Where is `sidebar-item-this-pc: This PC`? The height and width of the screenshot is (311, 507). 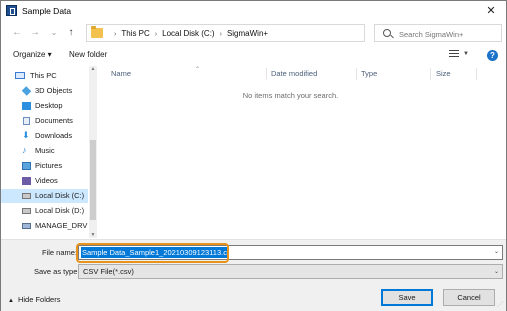
sidebar-item-this-pc: This PC is located at coordinates (44, 76).